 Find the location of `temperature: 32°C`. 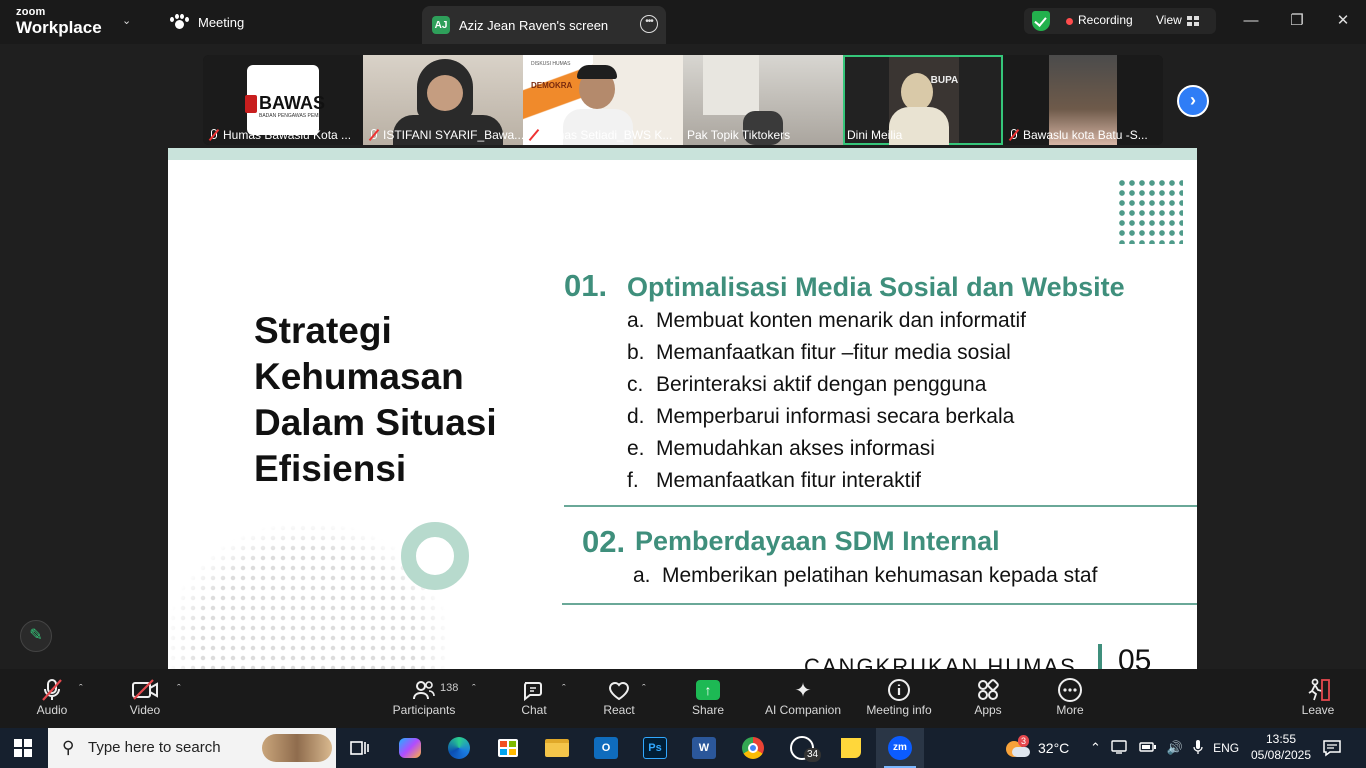

temperature: 32°C is located at coordinates (1054, 748).